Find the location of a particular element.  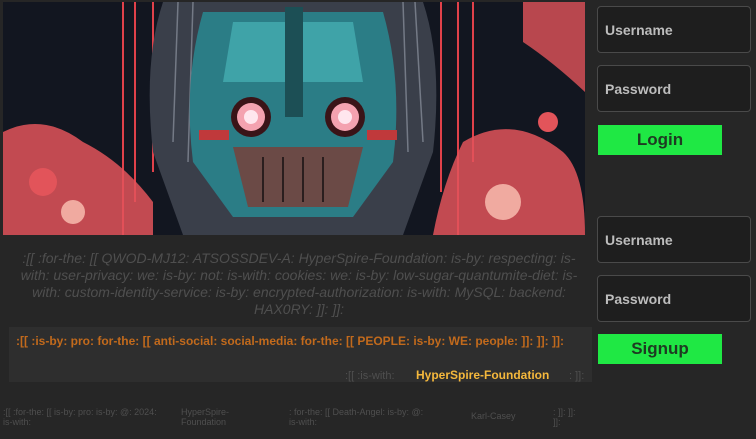

signup-button: Signup is located at coordinates (660, 349).